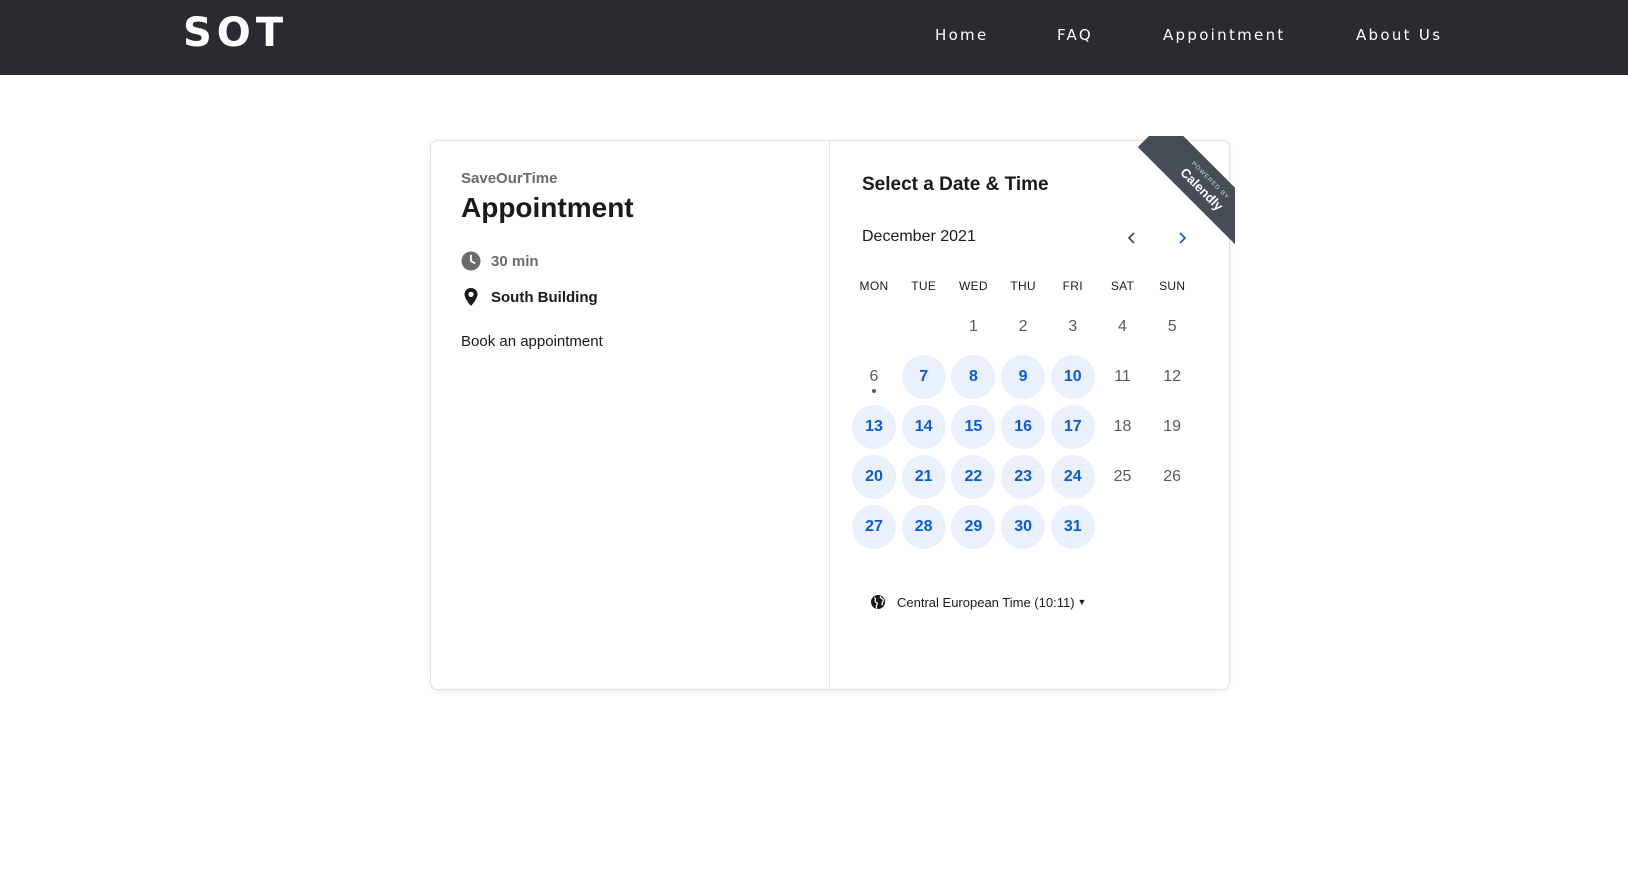  Describe the element at coordinates (1122, 286) in the screenshot. I see `weekday-label-sat: SAT` at that location.